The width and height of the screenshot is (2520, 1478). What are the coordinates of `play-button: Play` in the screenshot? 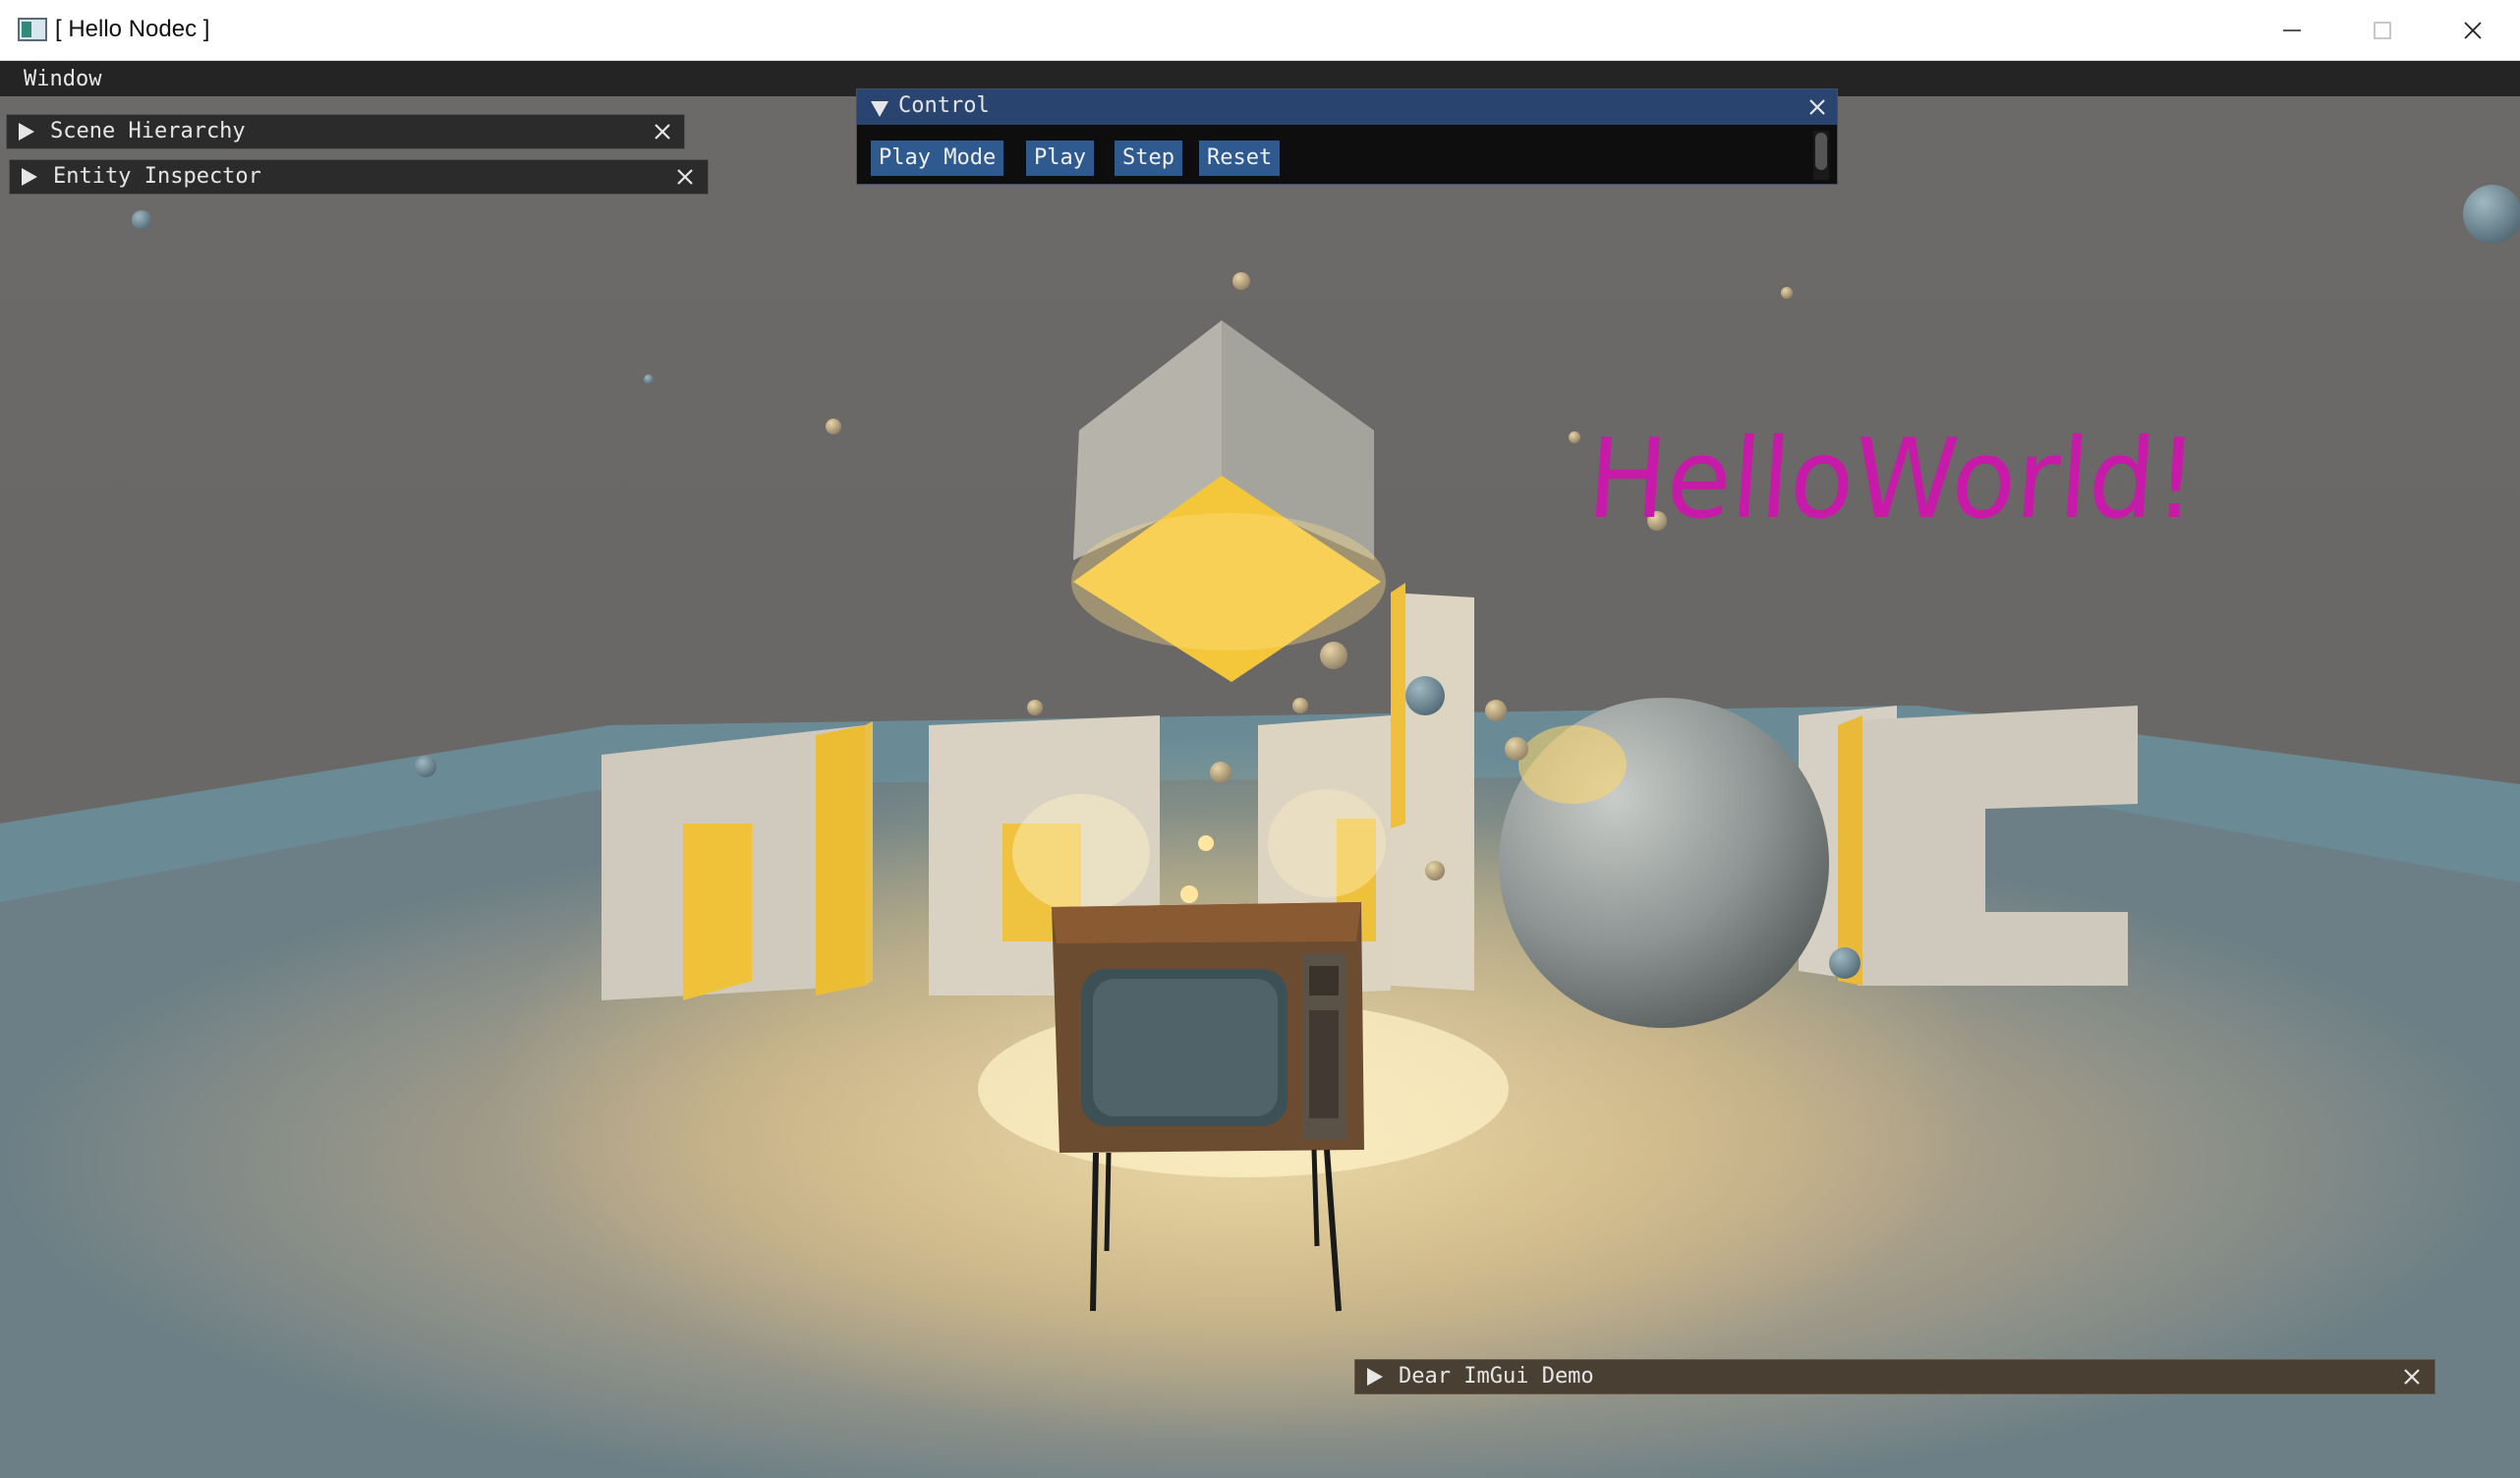 It's located at (1060, 159).